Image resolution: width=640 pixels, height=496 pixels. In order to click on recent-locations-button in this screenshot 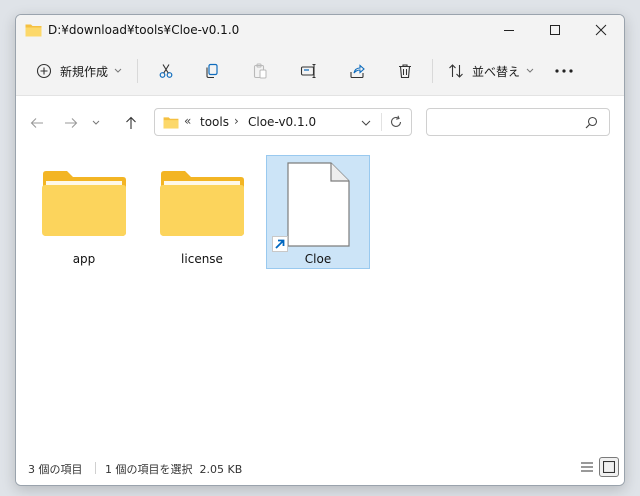, I will do `click(96, 123)`.